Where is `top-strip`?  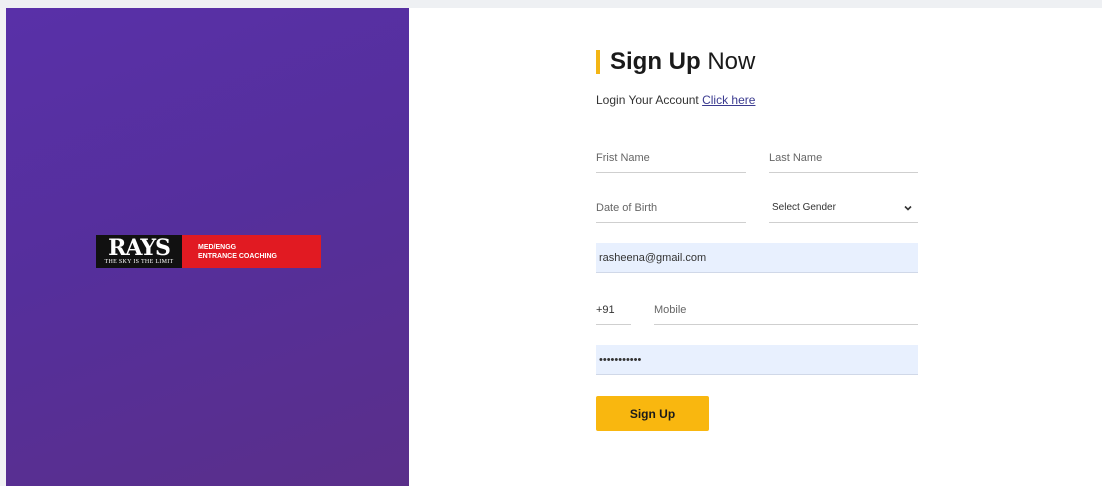 top-strip is located at coordinates (551, 4).